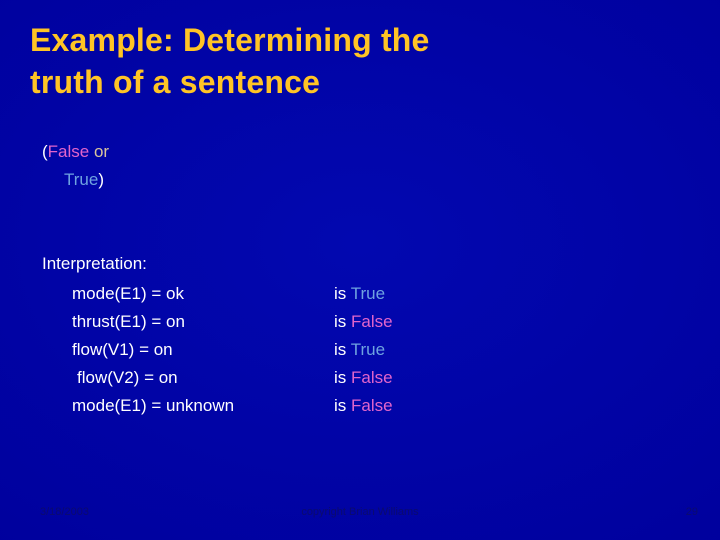  What do you see at coordinates (362, 152) in the screenshot?
I see `expression-line-1: (False or` at bounding box center [362, 152].